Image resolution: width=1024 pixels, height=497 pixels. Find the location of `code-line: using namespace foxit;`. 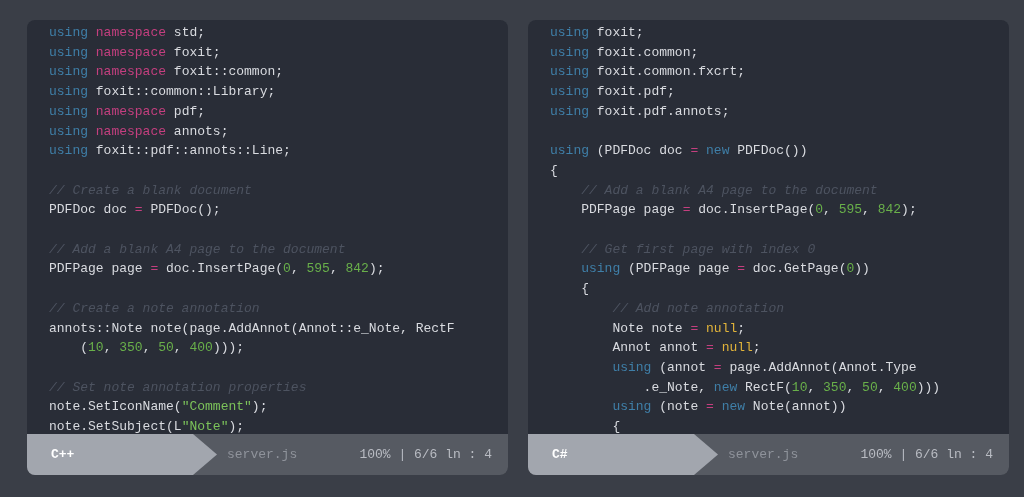

code-line: using namespace foxit; is located at coordinates (135, 52).